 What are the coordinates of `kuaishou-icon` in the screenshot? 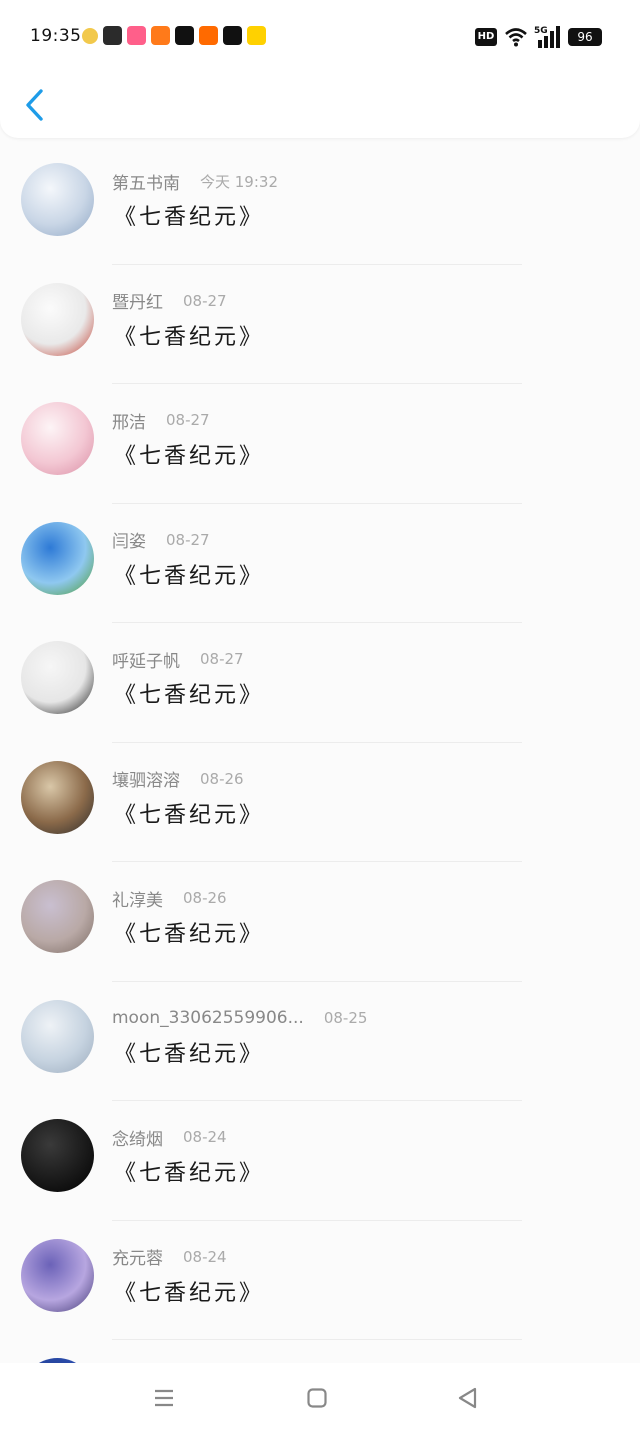 It's located at (208, 35).